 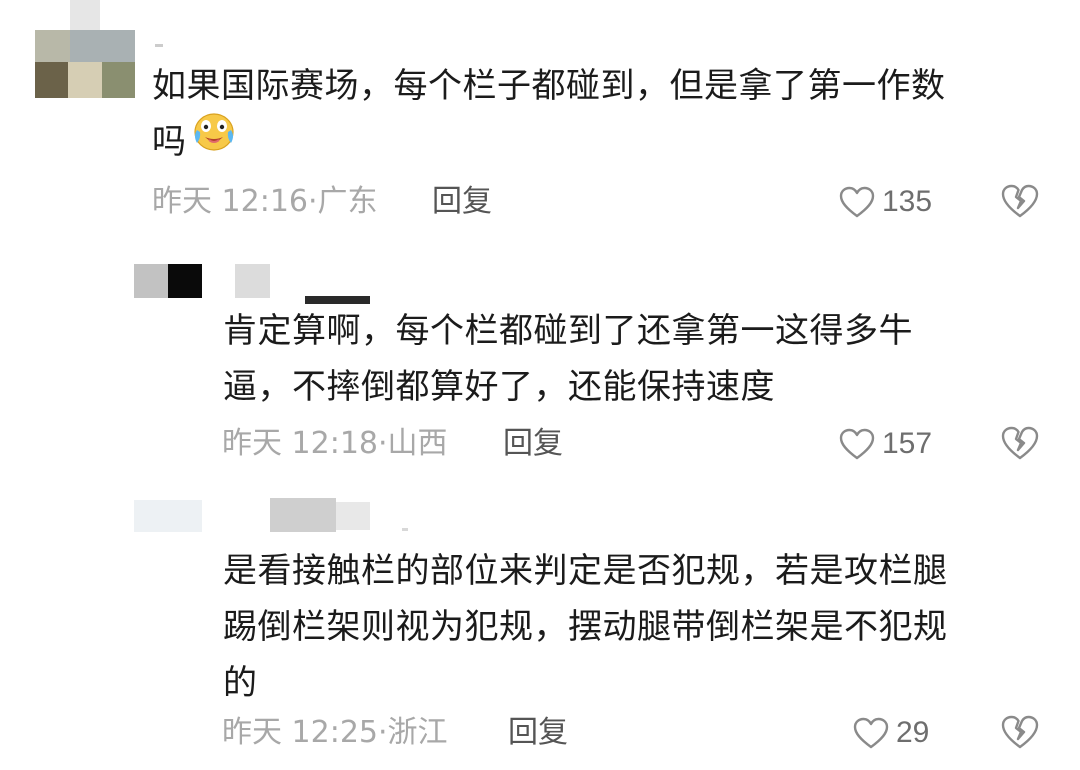 I want to click on comment-line: 如果国际赛场，每个栏子都碰到，但是拿了第一作数, so click(x=549, y=86).